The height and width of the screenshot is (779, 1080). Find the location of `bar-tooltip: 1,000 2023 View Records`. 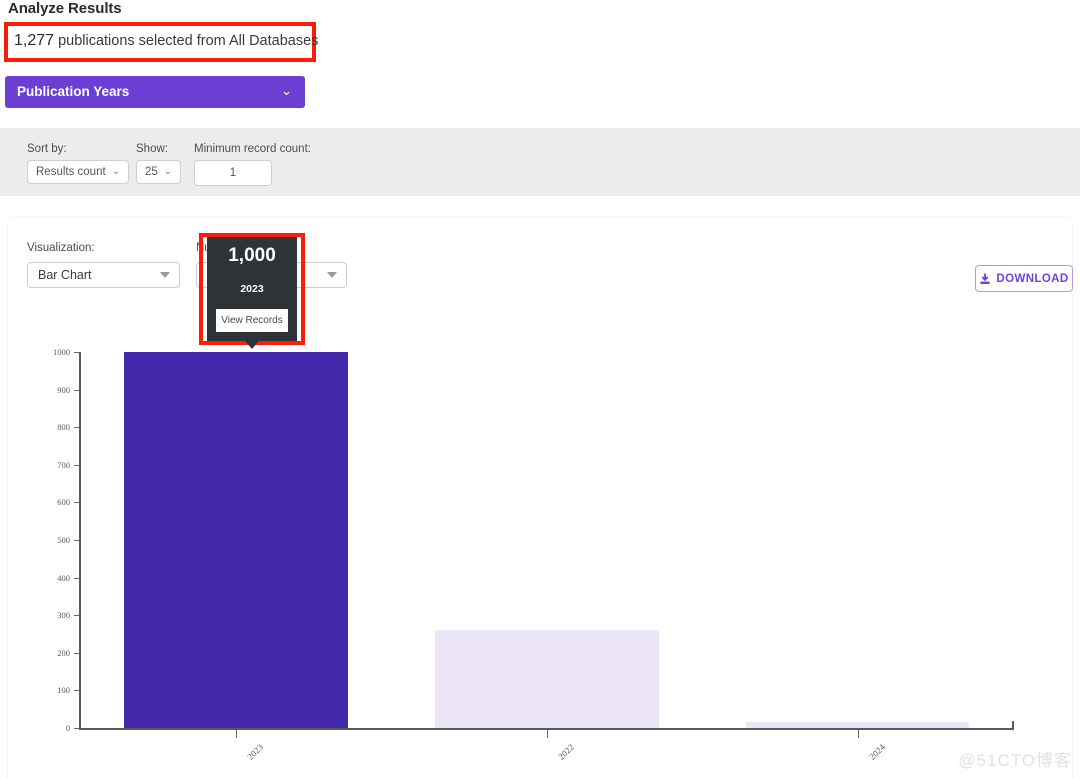

bar-tooltip: 1,000 2023 View Records is located at coordinates (252, 289).